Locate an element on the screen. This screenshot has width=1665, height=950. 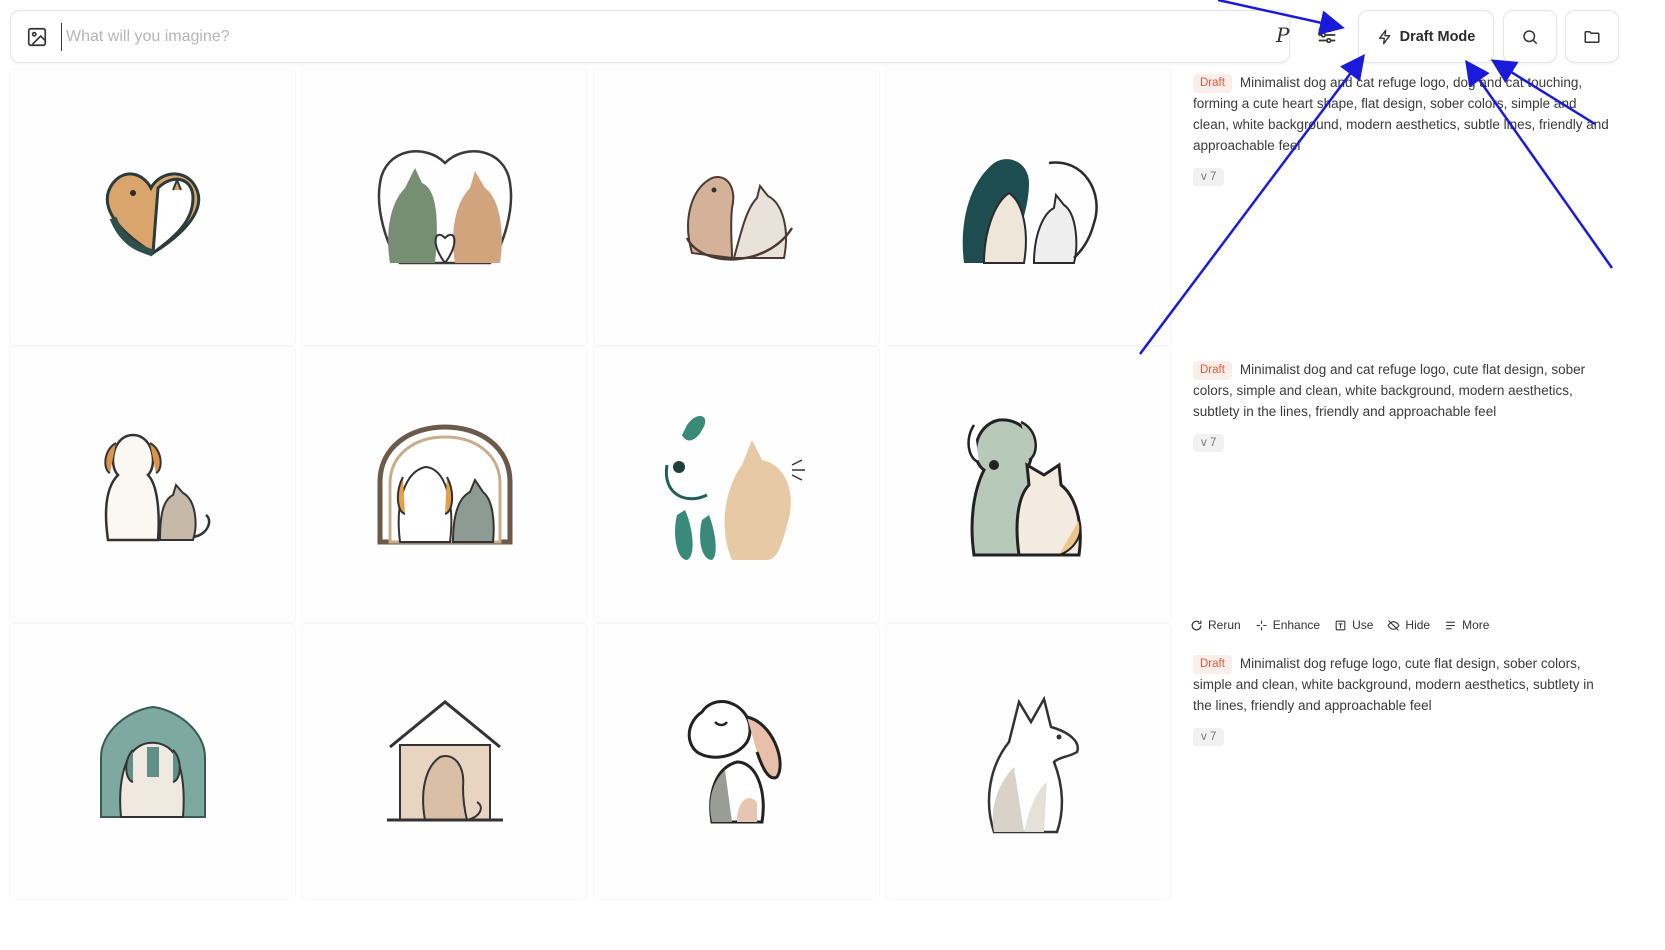
dog-cat-sitting-illustration is located at coordinates (156, 487).